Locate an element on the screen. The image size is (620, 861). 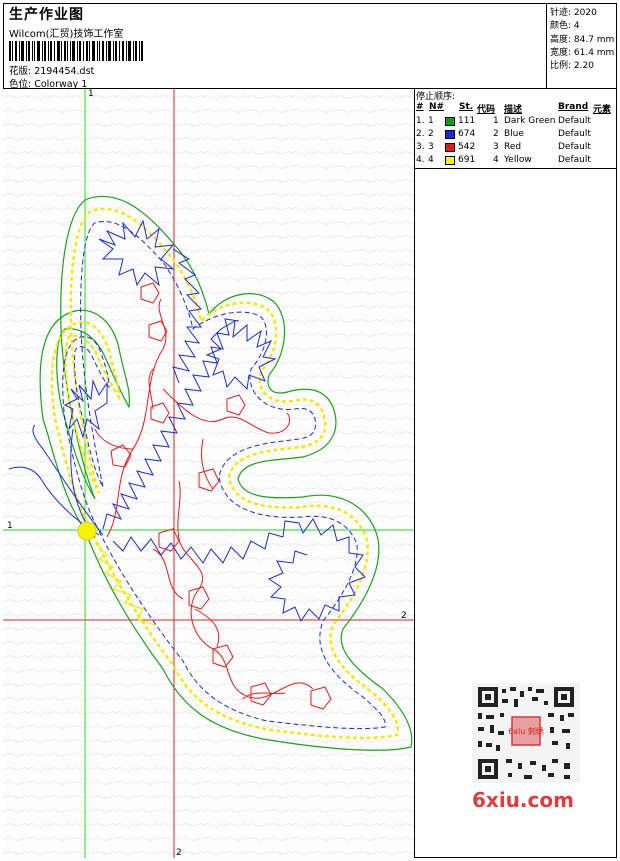
qr-center-label: 6xiu 刺绣 is located at coordinates (526, 731).